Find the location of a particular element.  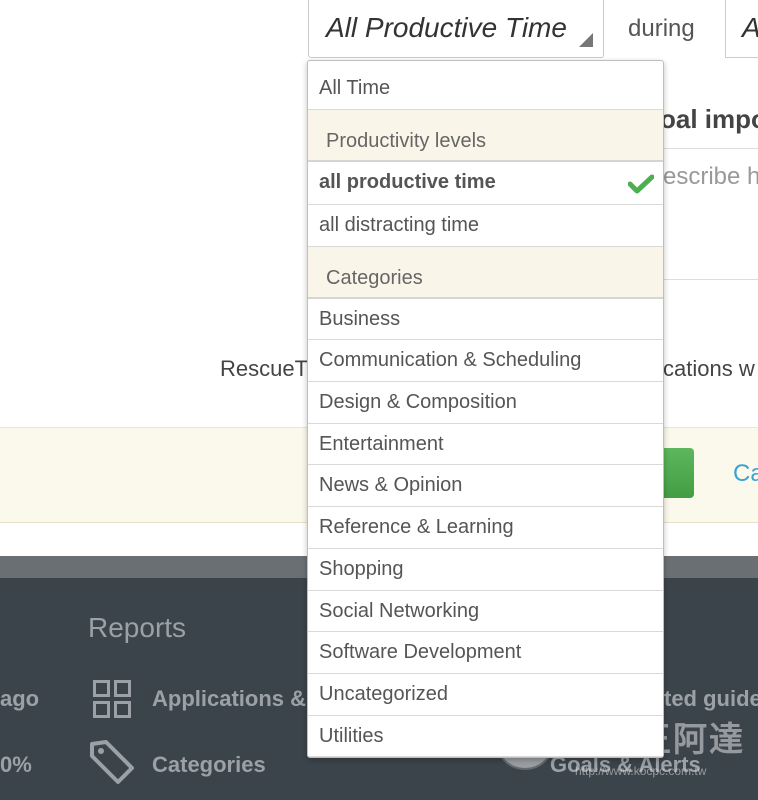

dropdown-item-distracting: all distracting time is located at coordinates (485, 226).